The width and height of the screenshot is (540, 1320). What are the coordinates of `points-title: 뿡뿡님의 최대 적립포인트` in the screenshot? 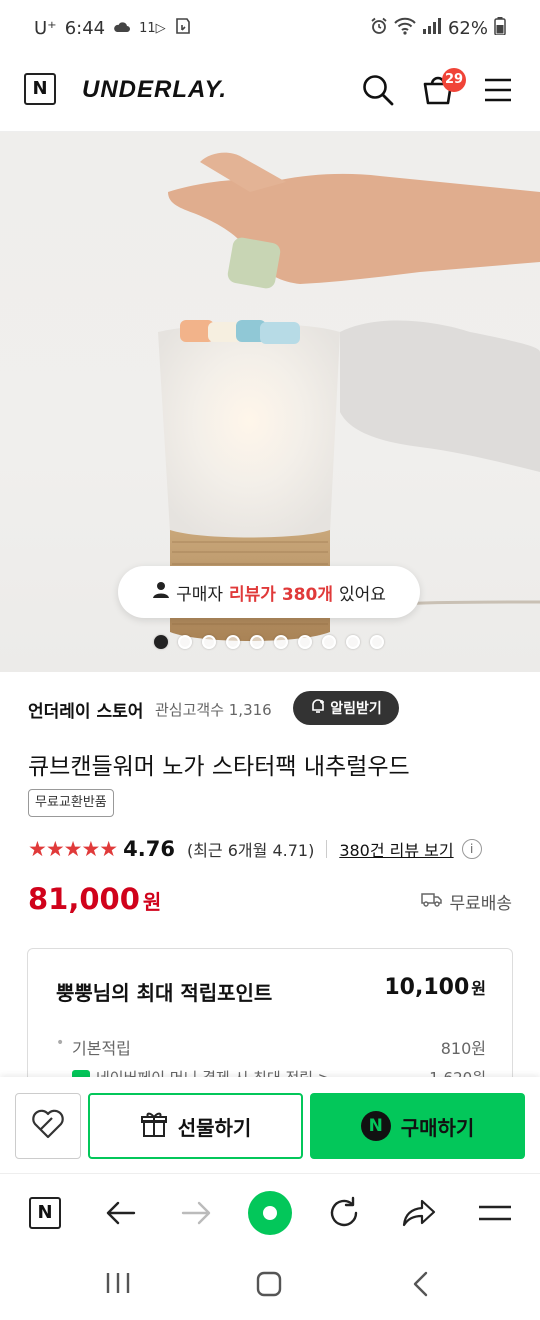 It's located at (164, 993).